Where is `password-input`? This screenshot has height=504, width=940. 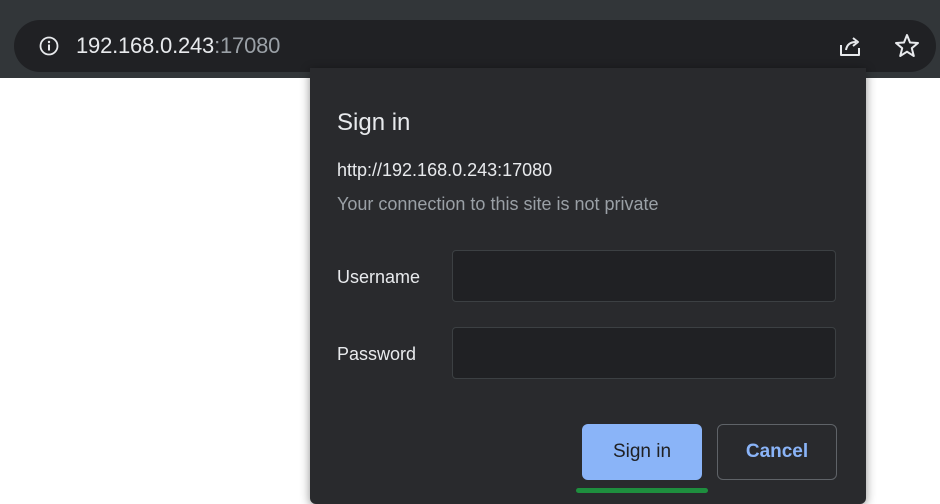
password-input is located at coordinates (644, 353).